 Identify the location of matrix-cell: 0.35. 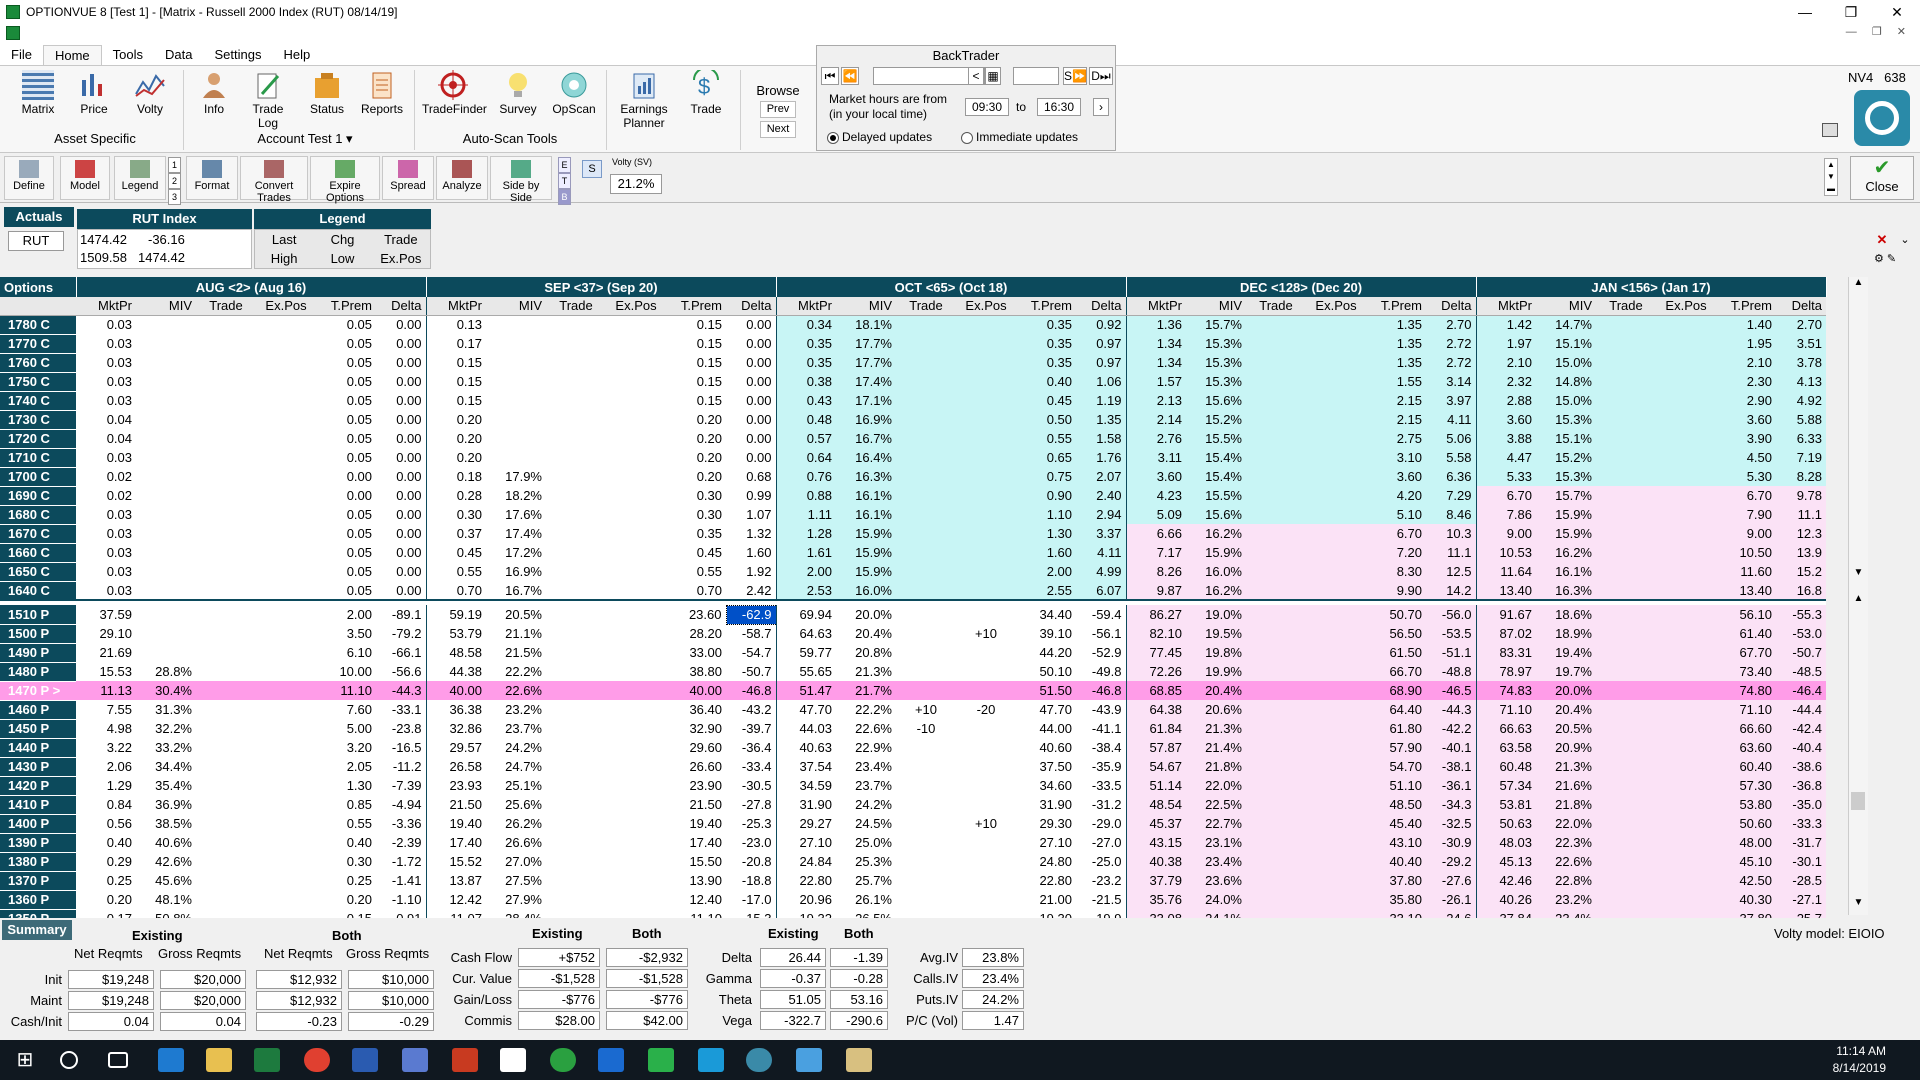
(1046, 362).